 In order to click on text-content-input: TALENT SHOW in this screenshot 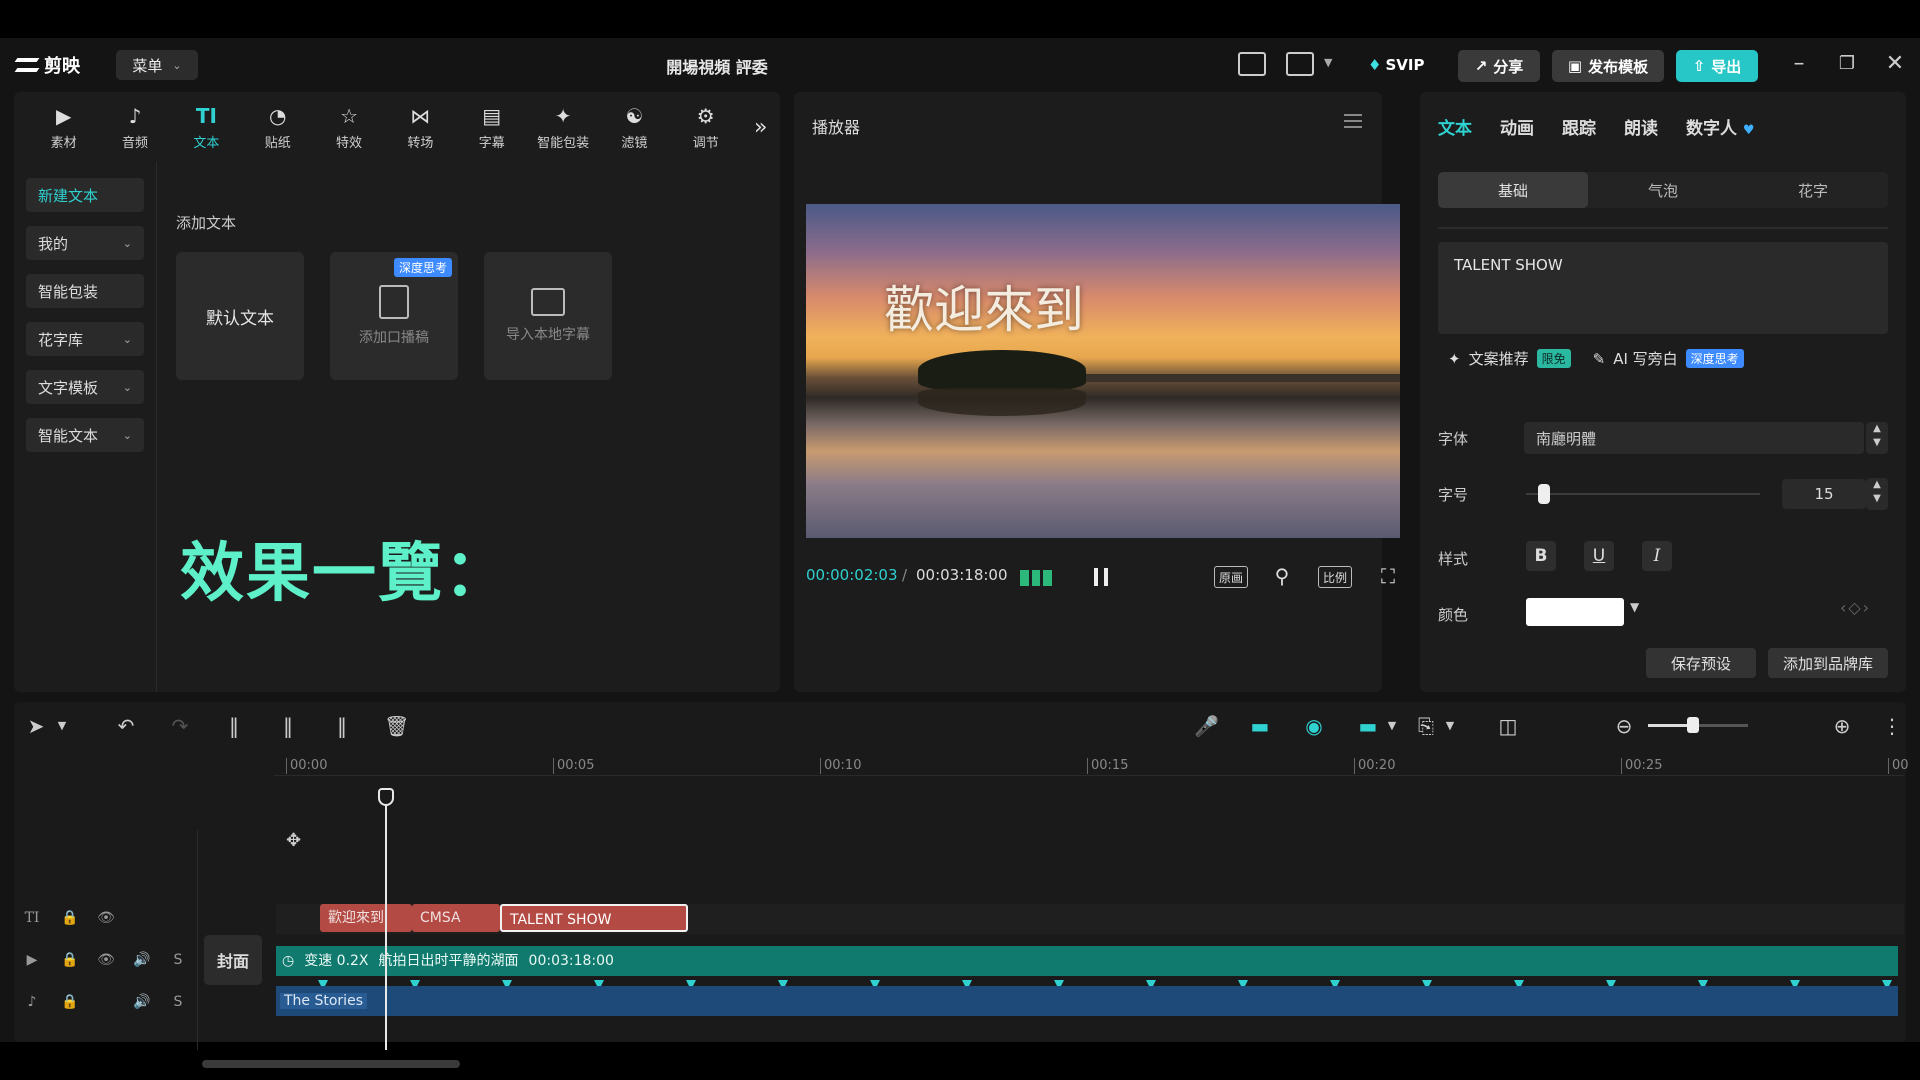, I will do `click(1663, 288)`.